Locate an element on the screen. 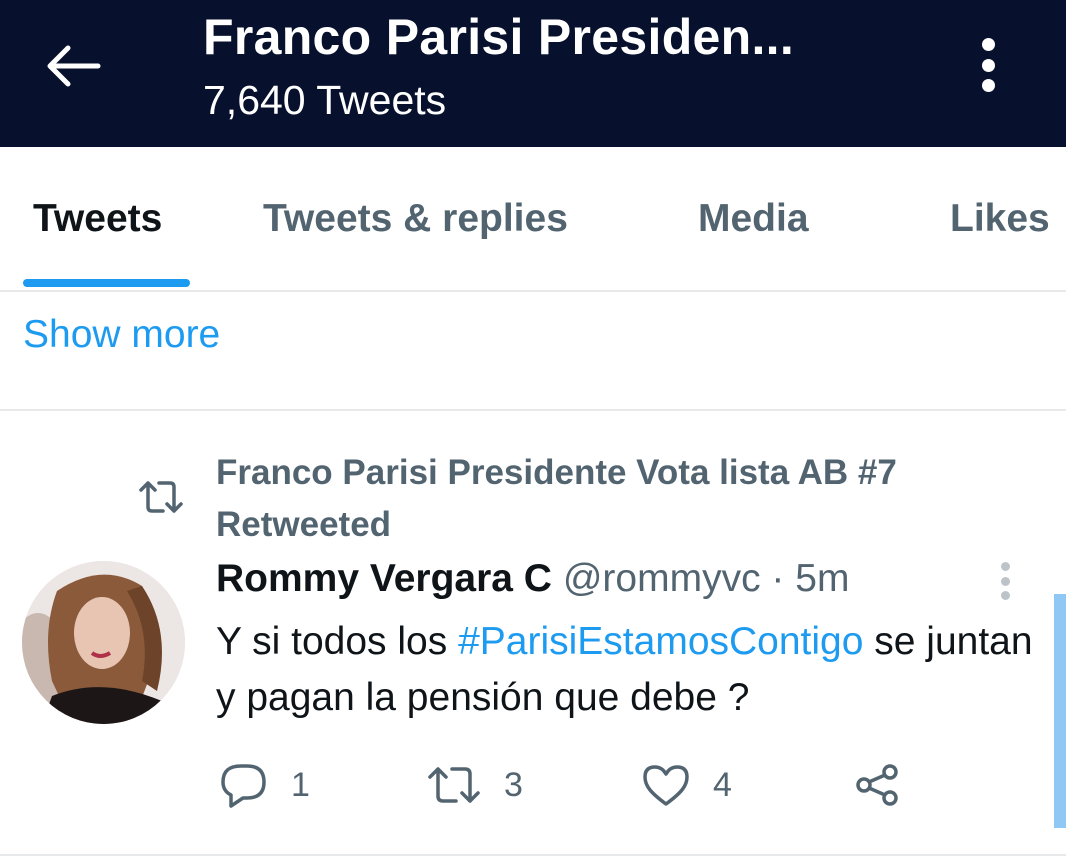 The height and width of the screenshot is (859, 1066). tweet-header: Rommy Vergara C @rommyvc · 5m is located at coordinates (532, 579).